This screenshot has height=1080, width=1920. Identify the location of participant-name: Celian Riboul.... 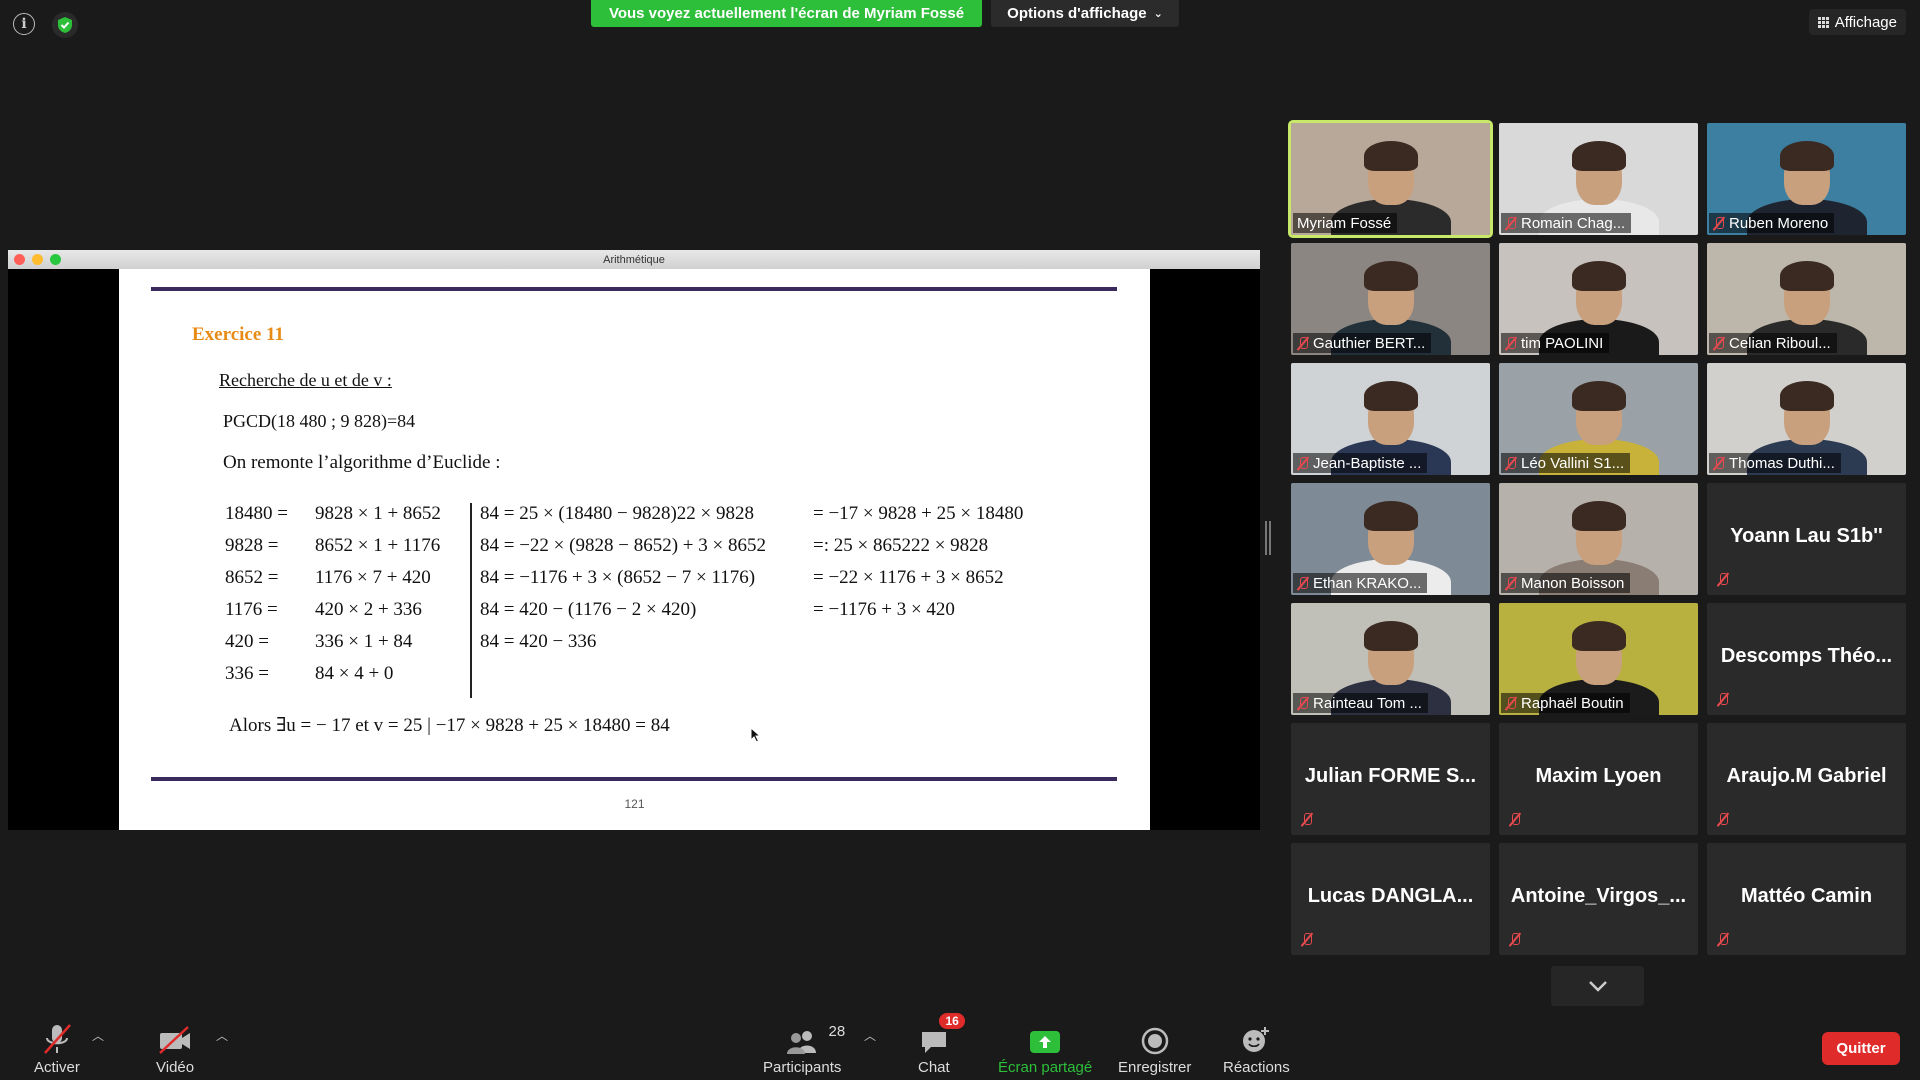
(1780, 343).